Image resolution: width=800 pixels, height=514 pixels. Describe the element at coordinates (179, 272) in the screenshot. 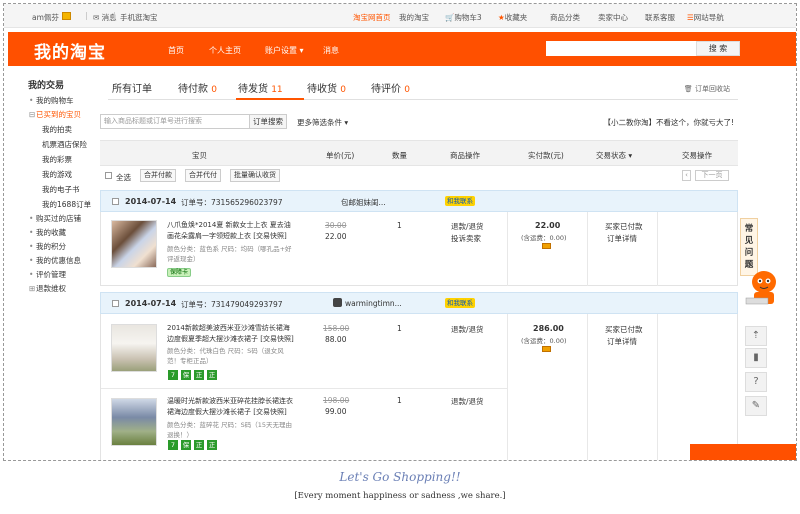

I see `guarantee-tag: 保障卡` at that location.